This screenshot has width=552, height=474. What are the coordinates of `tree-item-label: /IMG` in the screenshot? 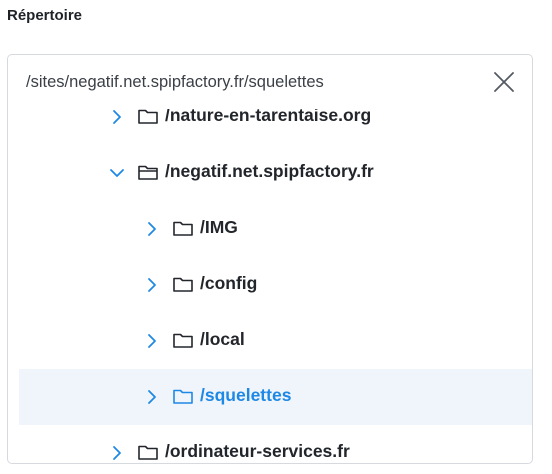 It's located at (219, 227).